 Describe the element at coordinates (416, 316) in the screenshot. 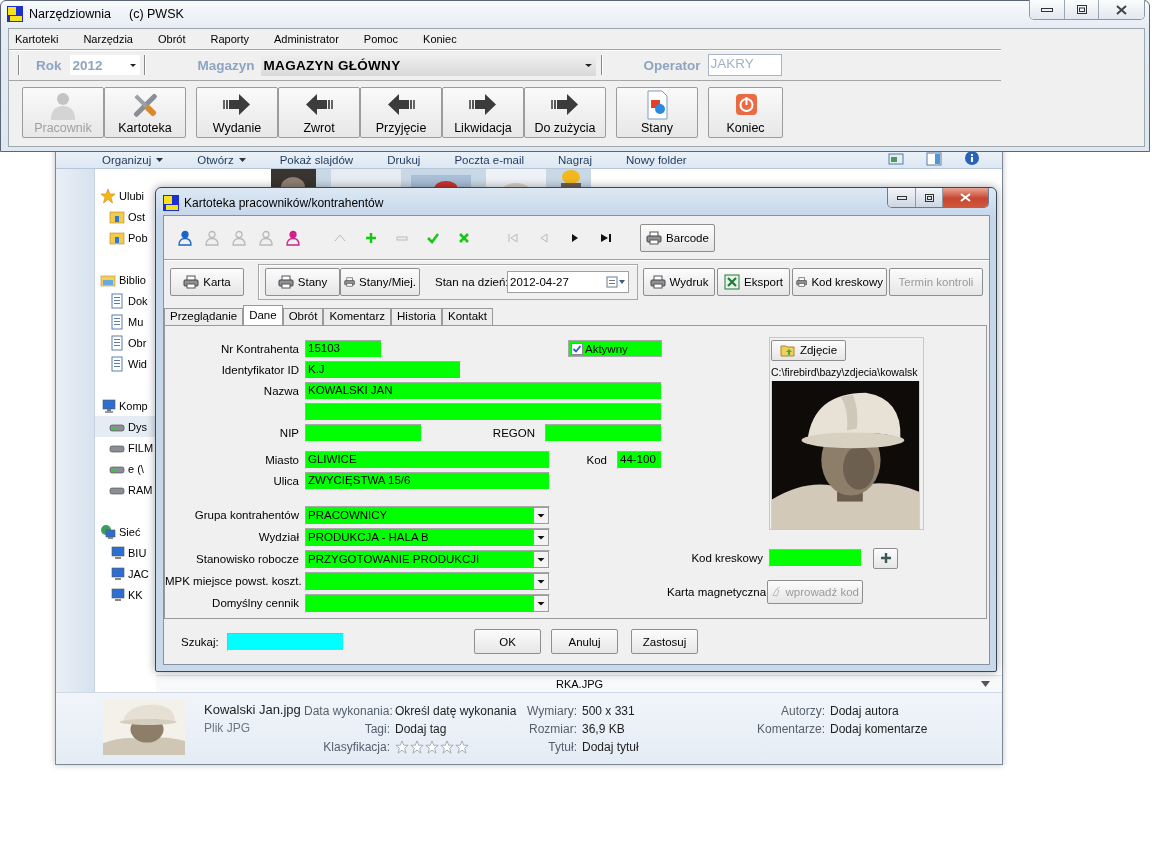

I see `tab: Historia` at that location.